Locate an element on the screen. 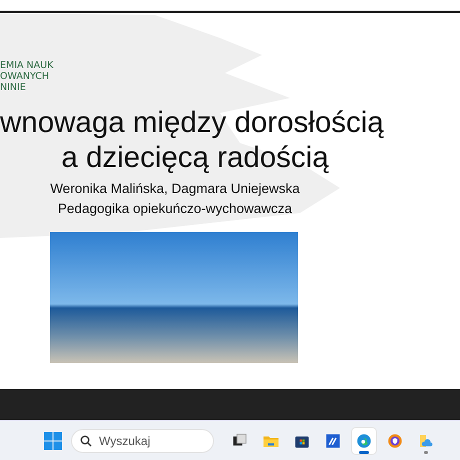 The height and width of the screenshot is (460, 460). edge-icon is located at coordinates (364, 441).